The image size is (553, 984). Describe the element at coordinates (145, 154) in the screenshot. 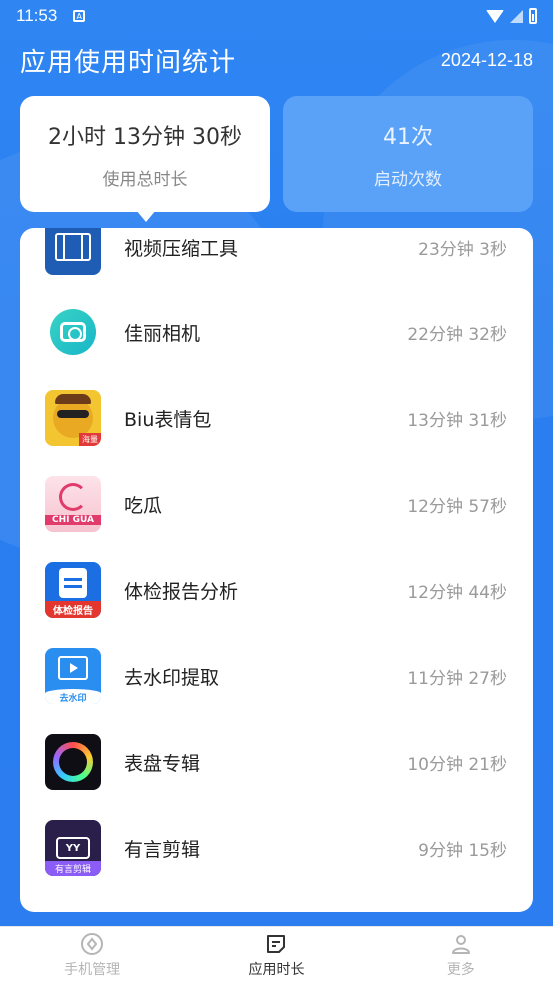

I see `total-duration-card: 2小时 13分钟 30秒 使用总时长` at that location.